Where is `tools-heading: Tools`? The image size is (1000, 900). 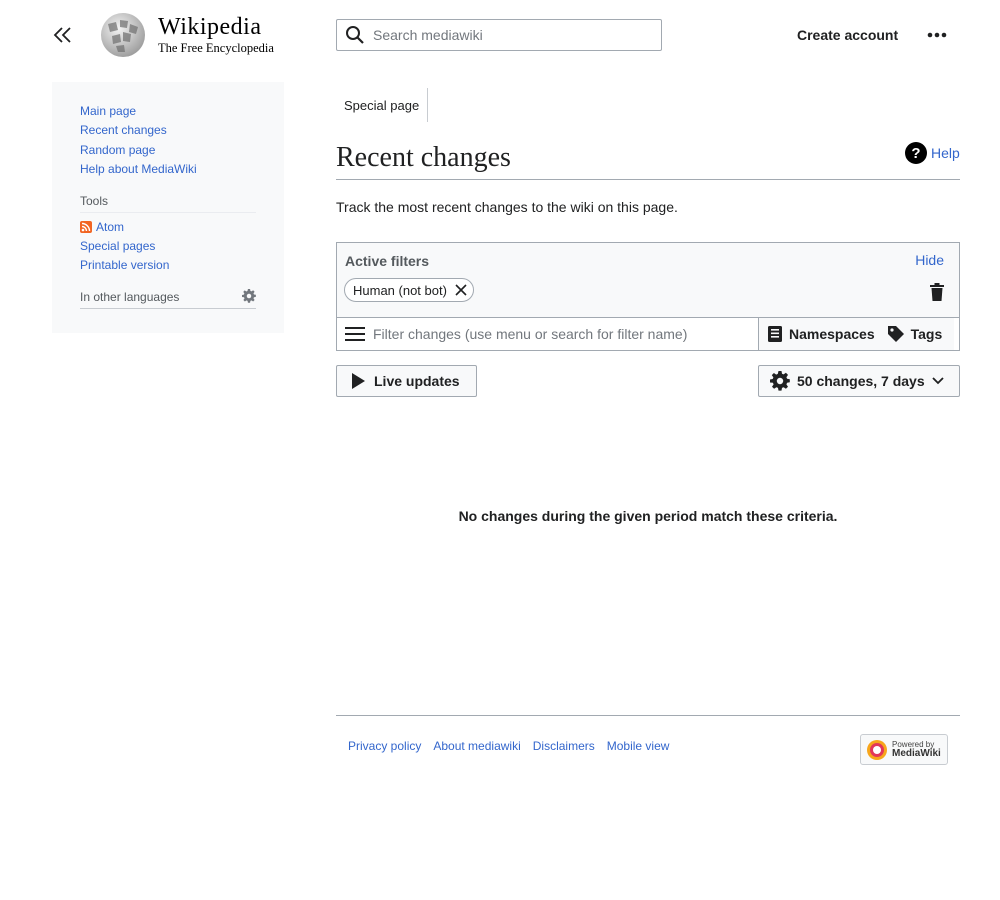 tools-heading: Tools is located at coordinates (168, 203).